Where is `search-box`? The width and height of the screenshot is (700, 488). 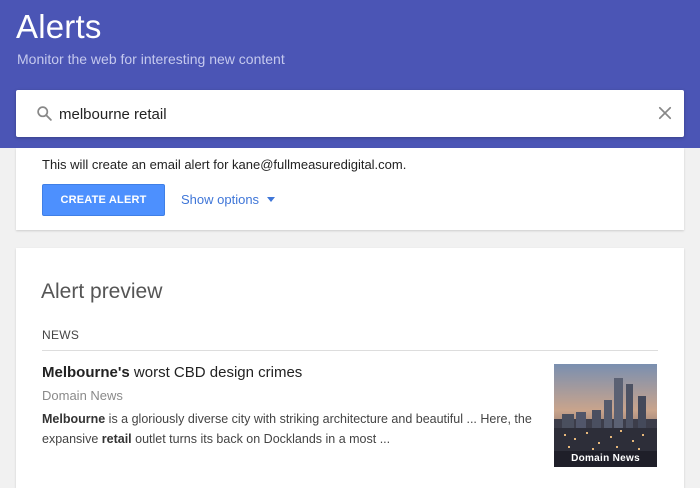
search-box is located at coordinates (350, 113).